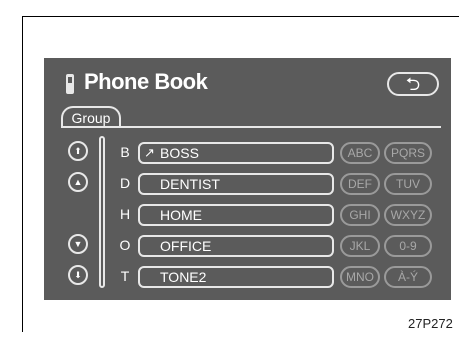 The height and width of the screenshot is (354, 461). I want to click on list-item-home: HOME, so click(236, 215).